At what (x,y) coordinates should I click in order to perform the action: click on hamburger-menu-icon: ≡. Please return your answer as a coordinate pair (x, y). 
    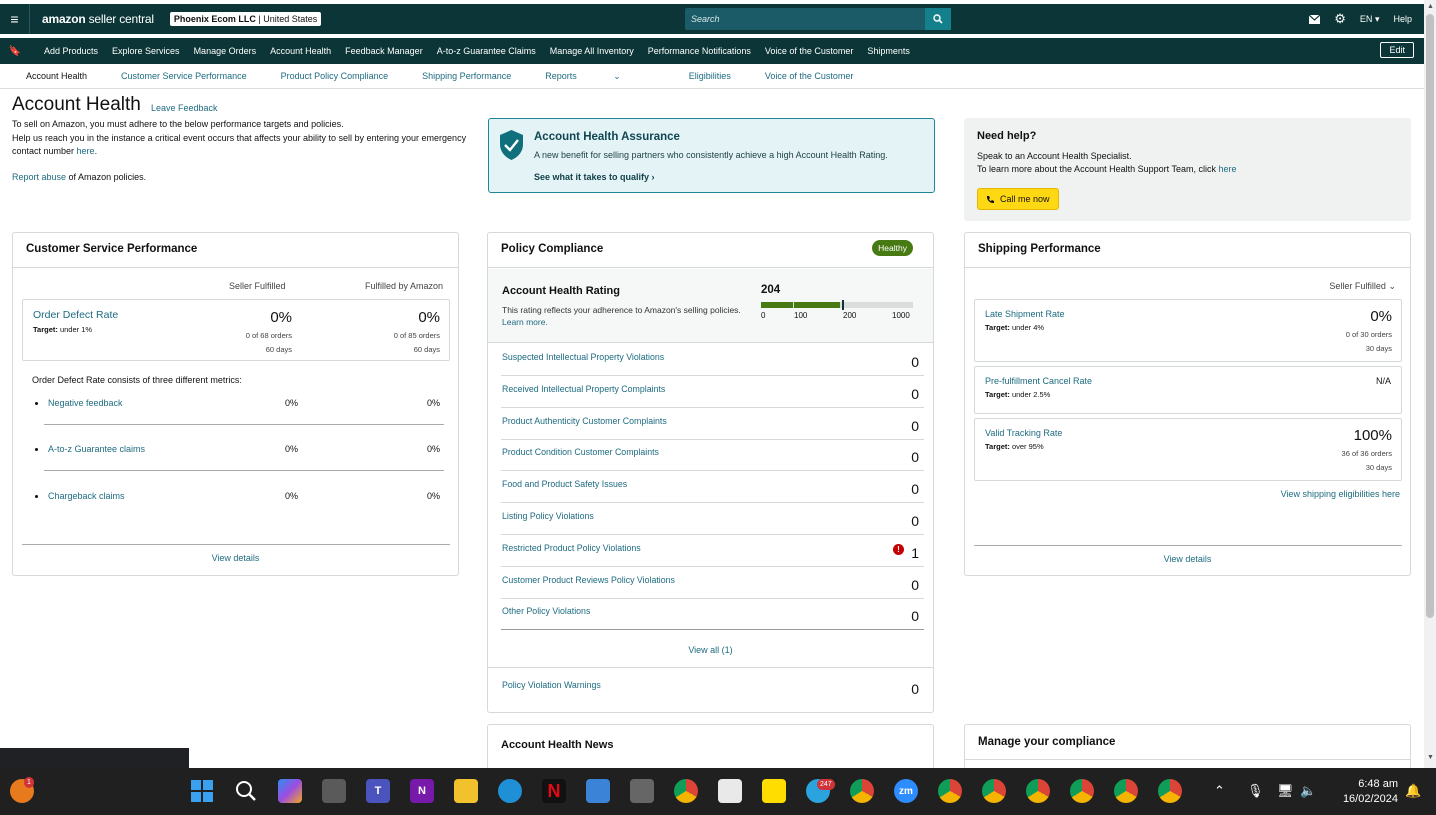
    Looking at the image, I should click on (15, 19).